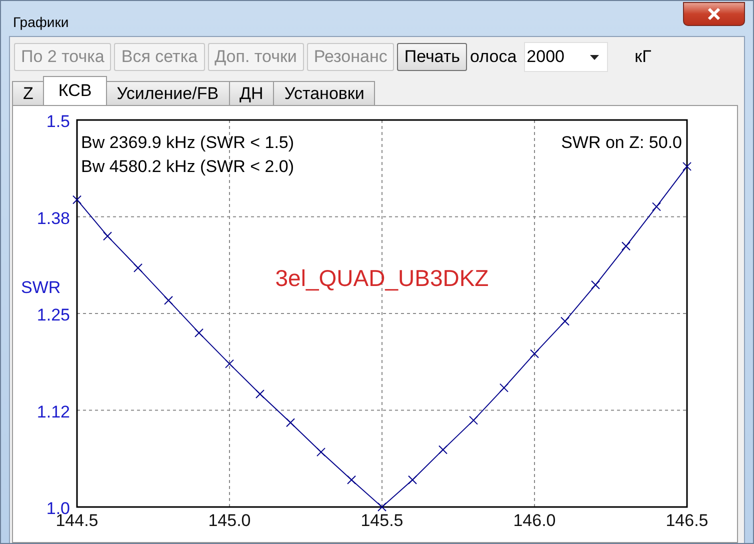 This screenshot has height=544, width=754. What do you see at coordinates (324, 93) in the screenshot?
I see `tab: Установки` at bounding box center [324, 93].